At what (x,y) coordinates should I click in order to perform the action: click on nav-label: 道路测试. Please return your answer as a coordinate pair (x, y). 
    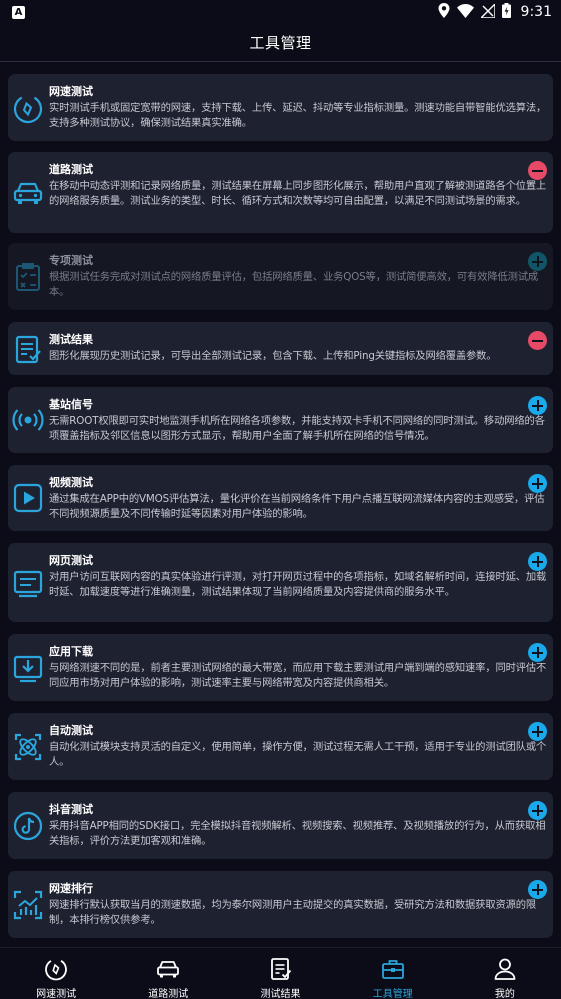
    Looking at the image, I should click on (168, 994).